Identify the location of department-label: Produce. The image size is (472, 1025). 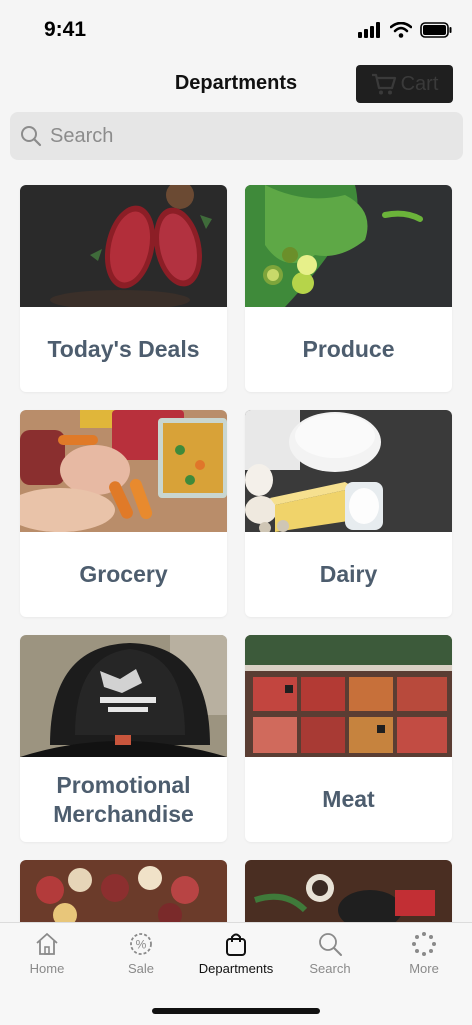
(348, 349).